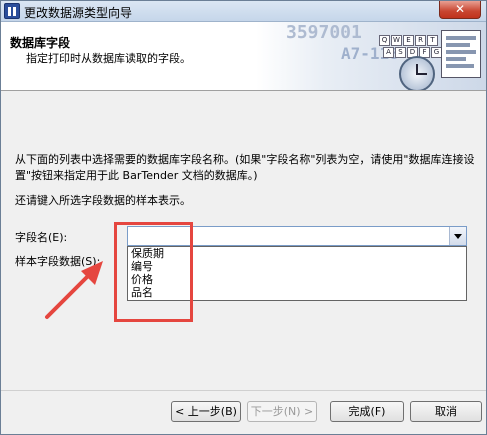 Image resolution: width=487 pixels, height=435 pixels. I want to click on red-arrow-icon, so click(74, 290).